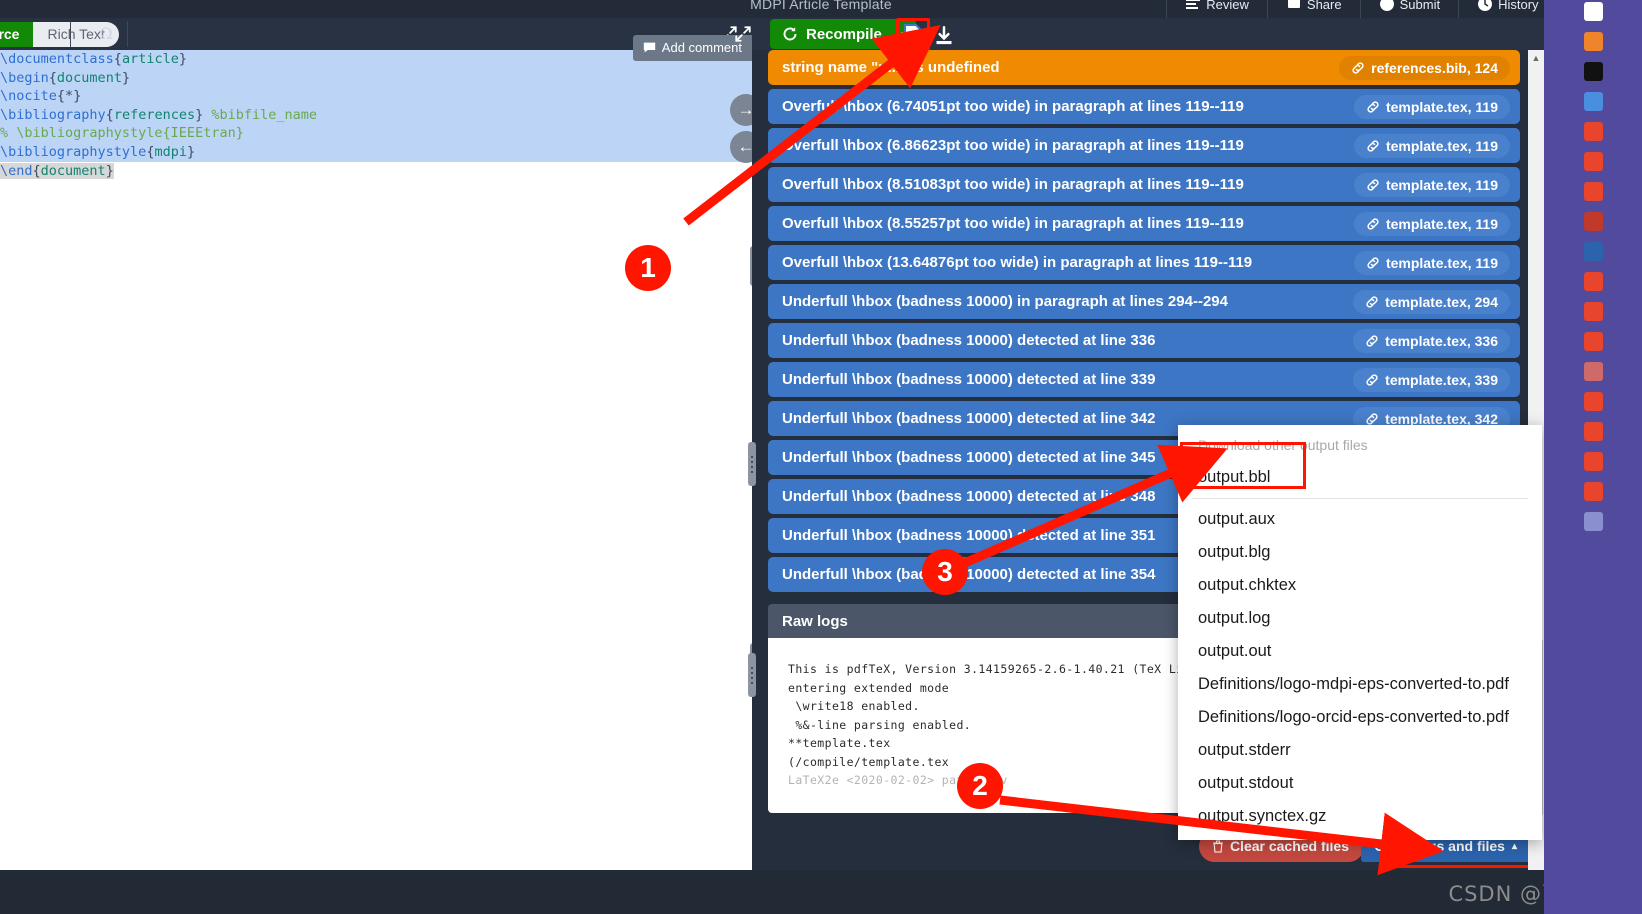 This screenshot has height=914, width=1642. I want to click on right-browser-sidebar, so click(1593, 457).